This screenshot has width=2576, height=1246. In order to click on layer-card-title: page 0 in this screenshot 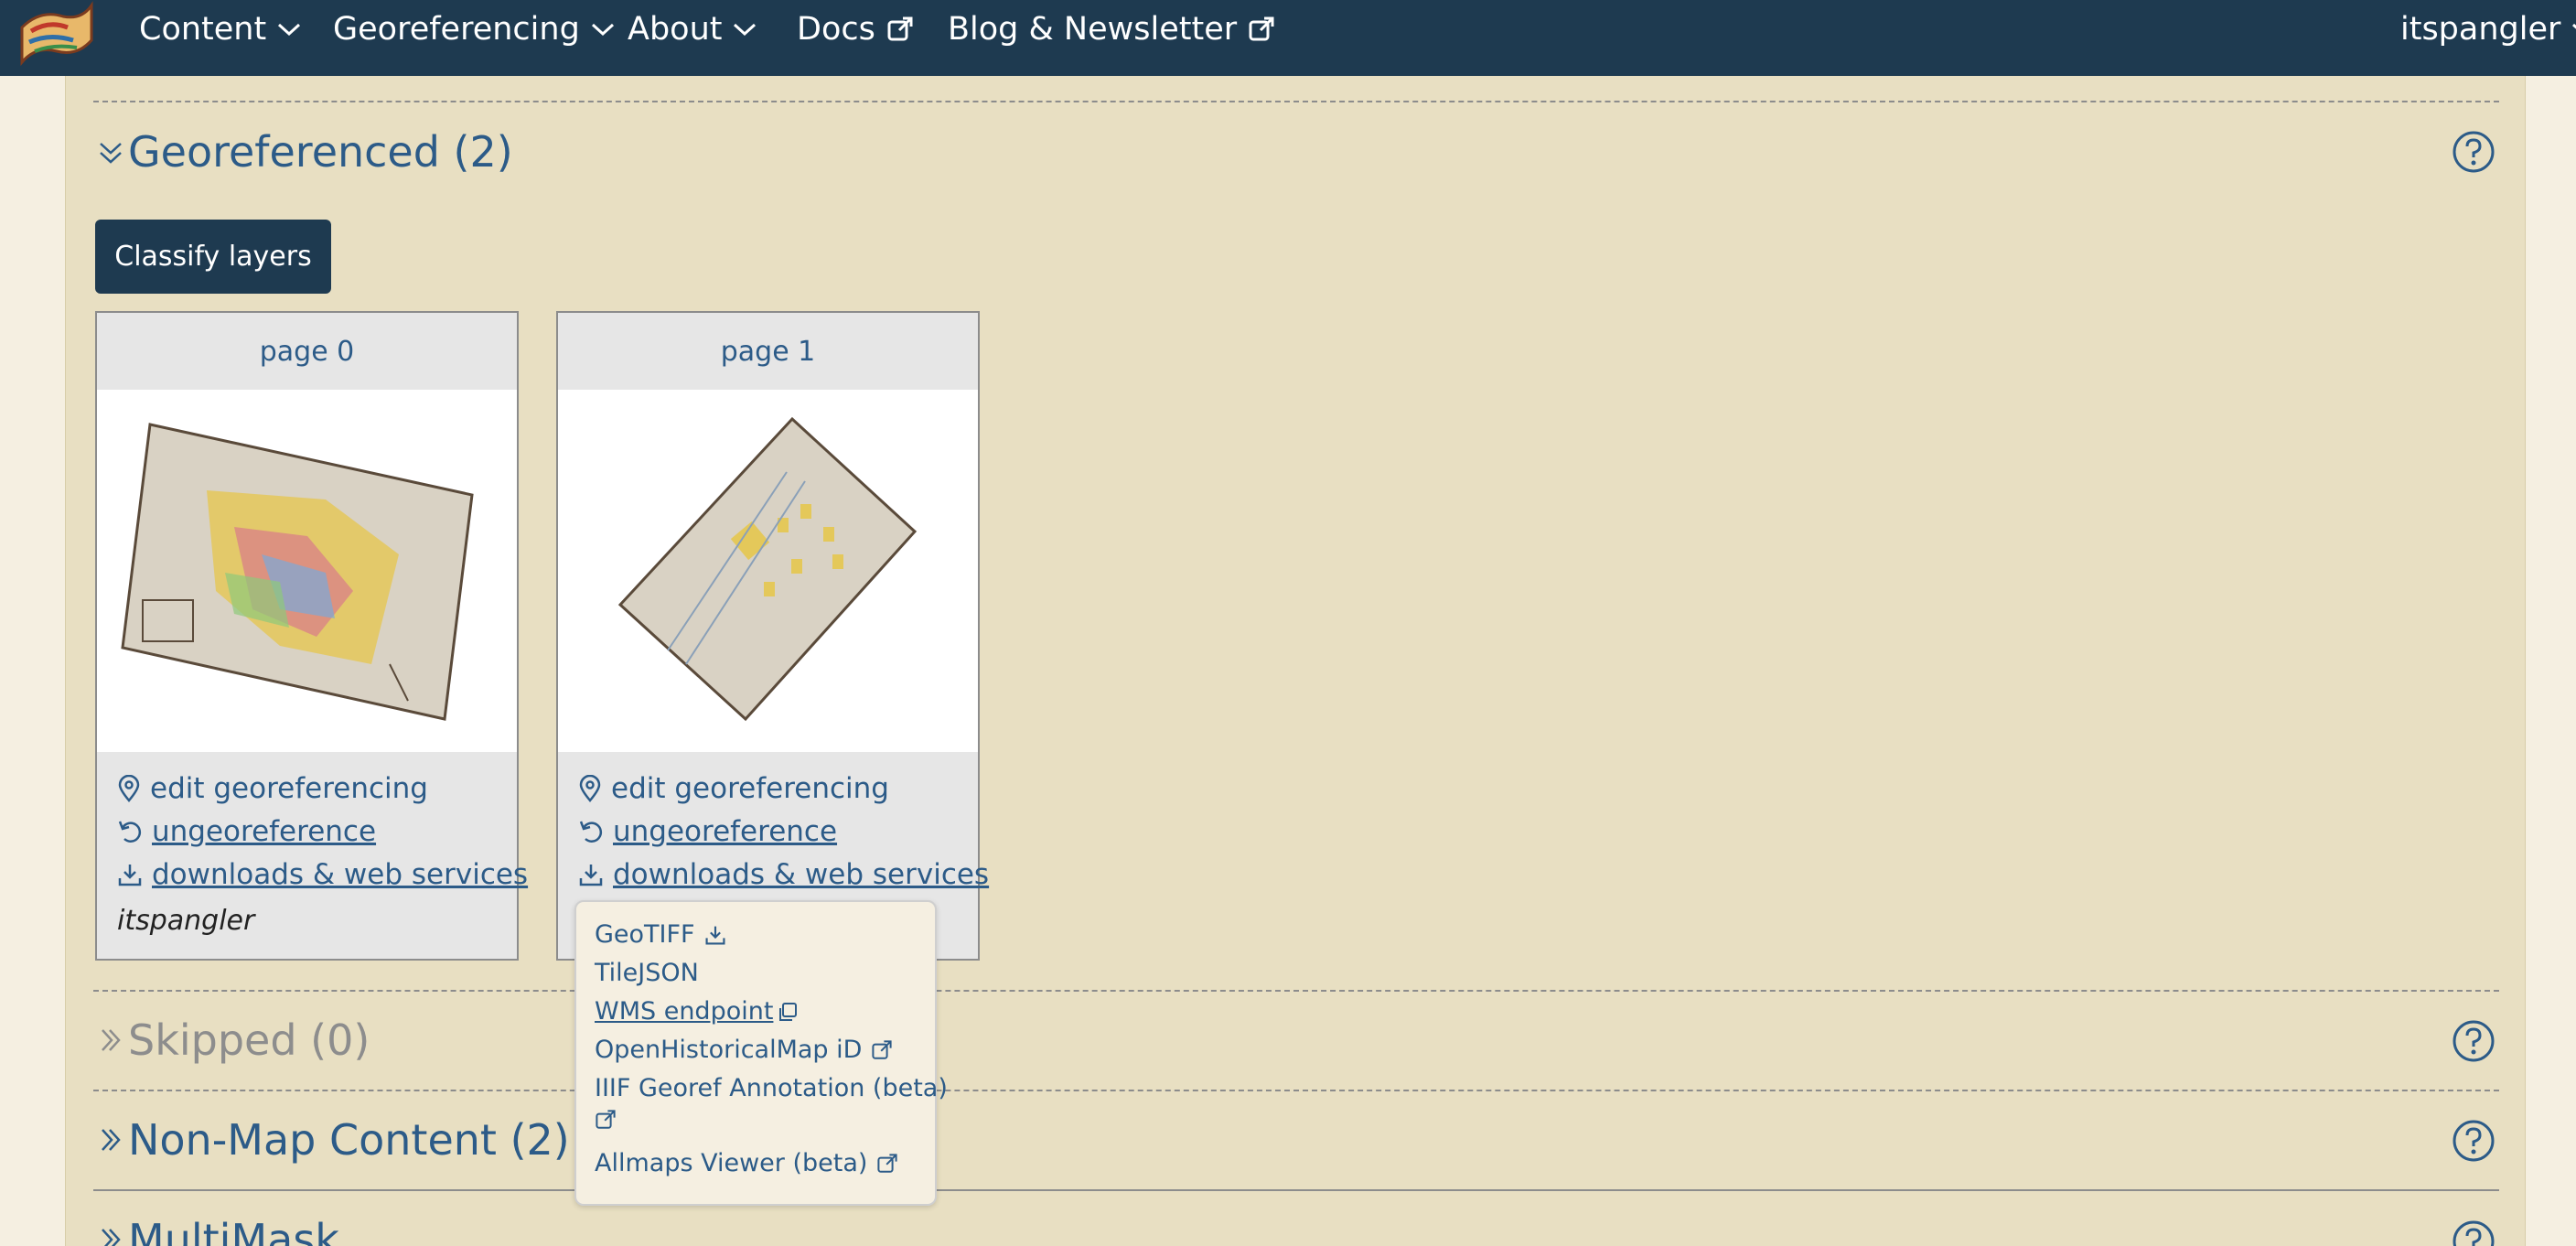, I will do `click(307, 351)`.